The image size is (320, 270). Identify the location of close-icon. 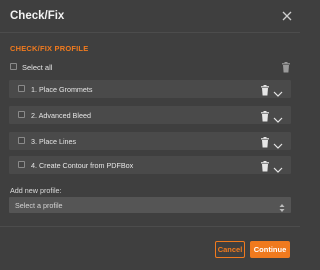
(287, 16).